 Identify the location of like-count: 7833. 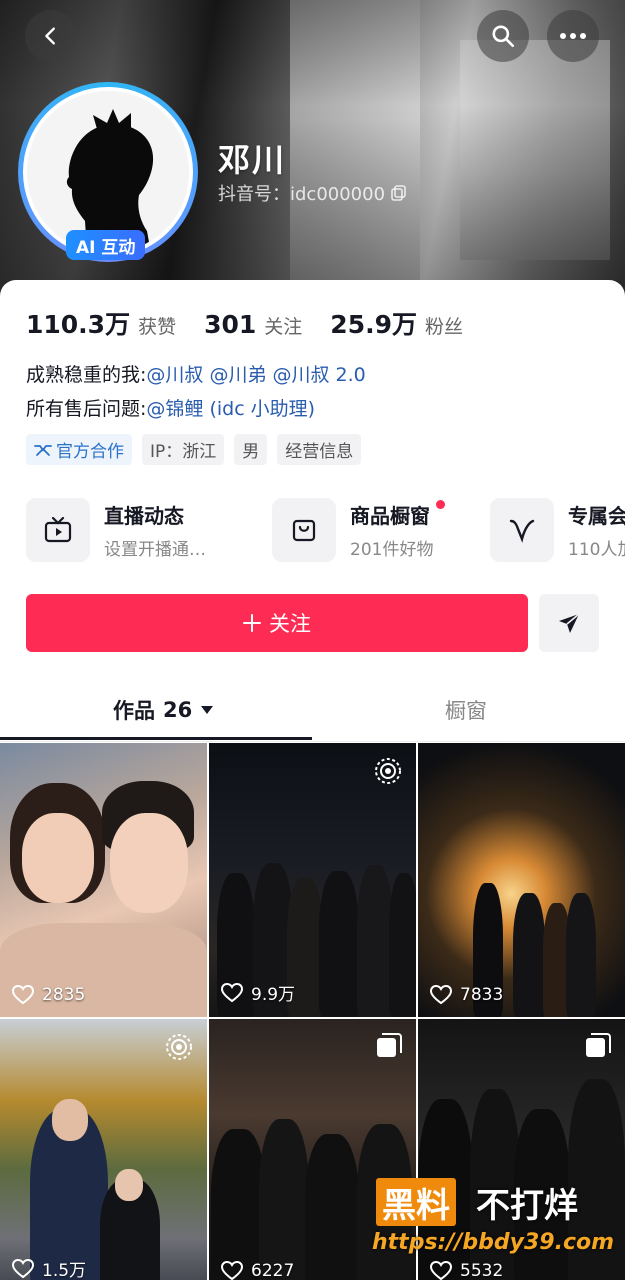
(466, 995).